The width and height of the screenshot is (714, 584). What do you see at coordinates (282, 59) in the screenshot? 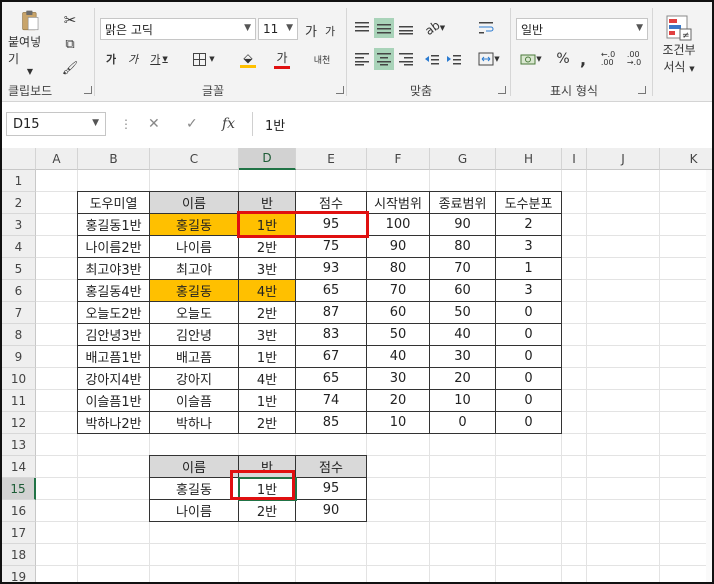
I see `font-color-button: 가` at bounding box center [282, 59].